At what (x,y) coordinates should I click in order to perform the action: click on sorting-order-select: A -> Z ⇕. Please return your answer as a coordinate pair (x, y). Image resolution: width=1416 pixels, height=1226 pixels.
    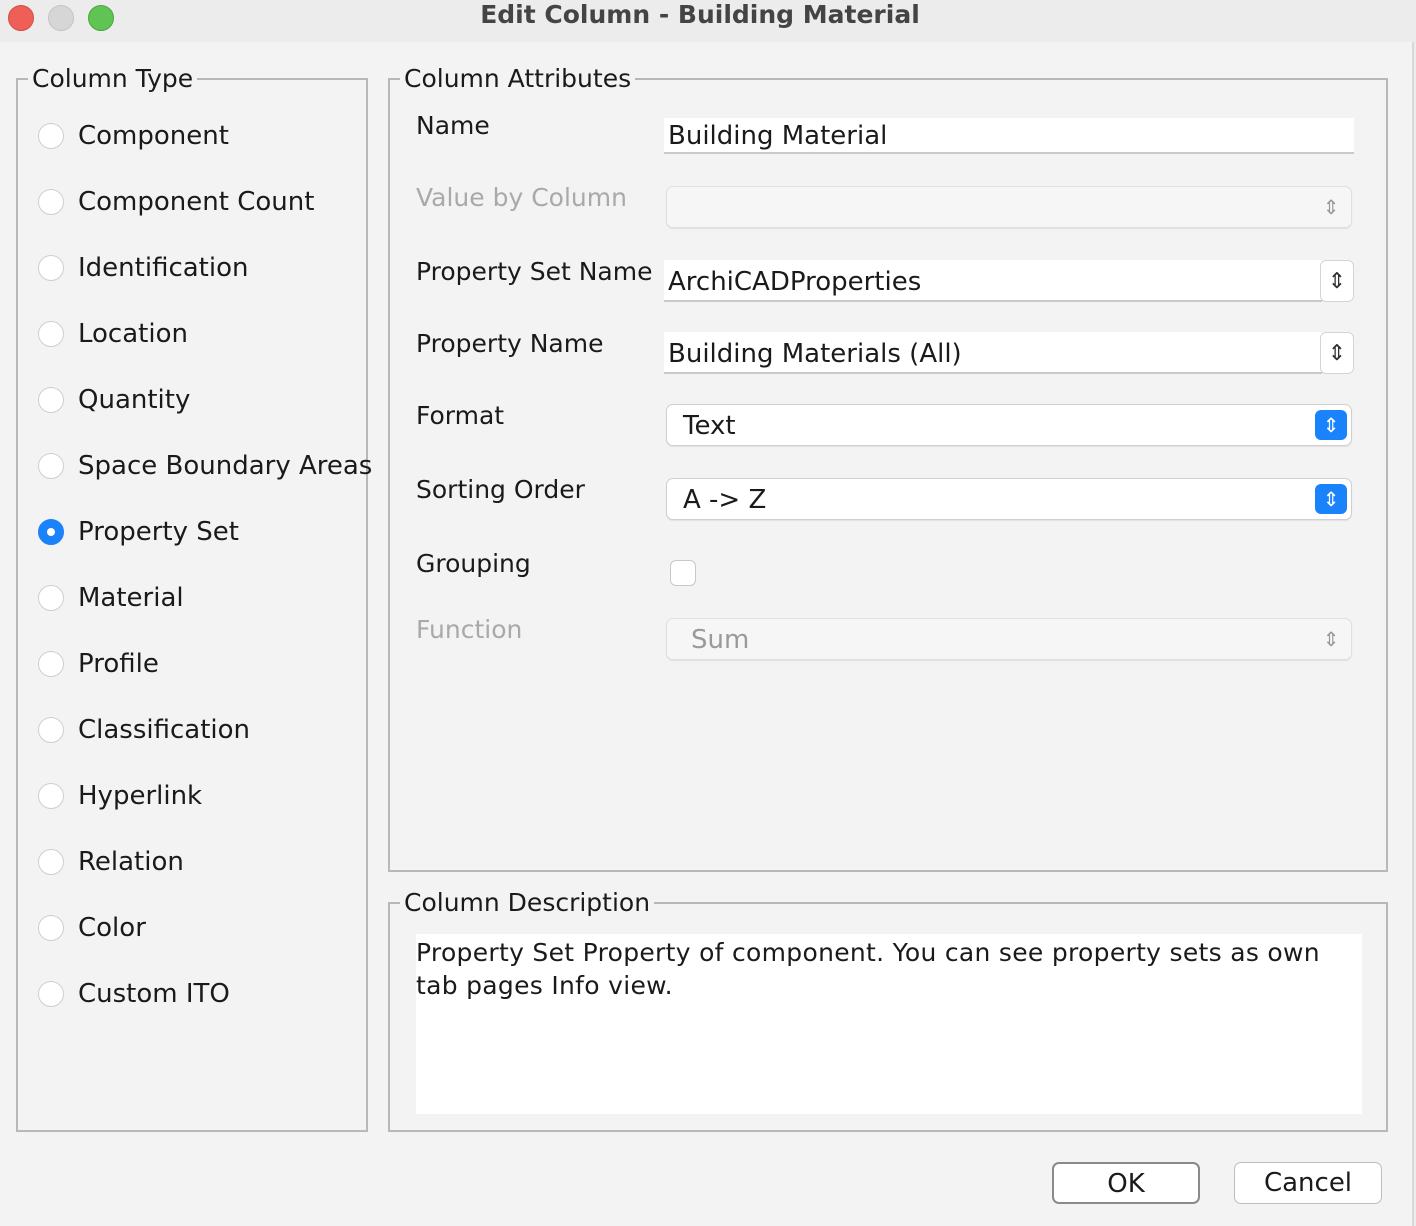
    Looking at the image, I should click on (1009, 499).